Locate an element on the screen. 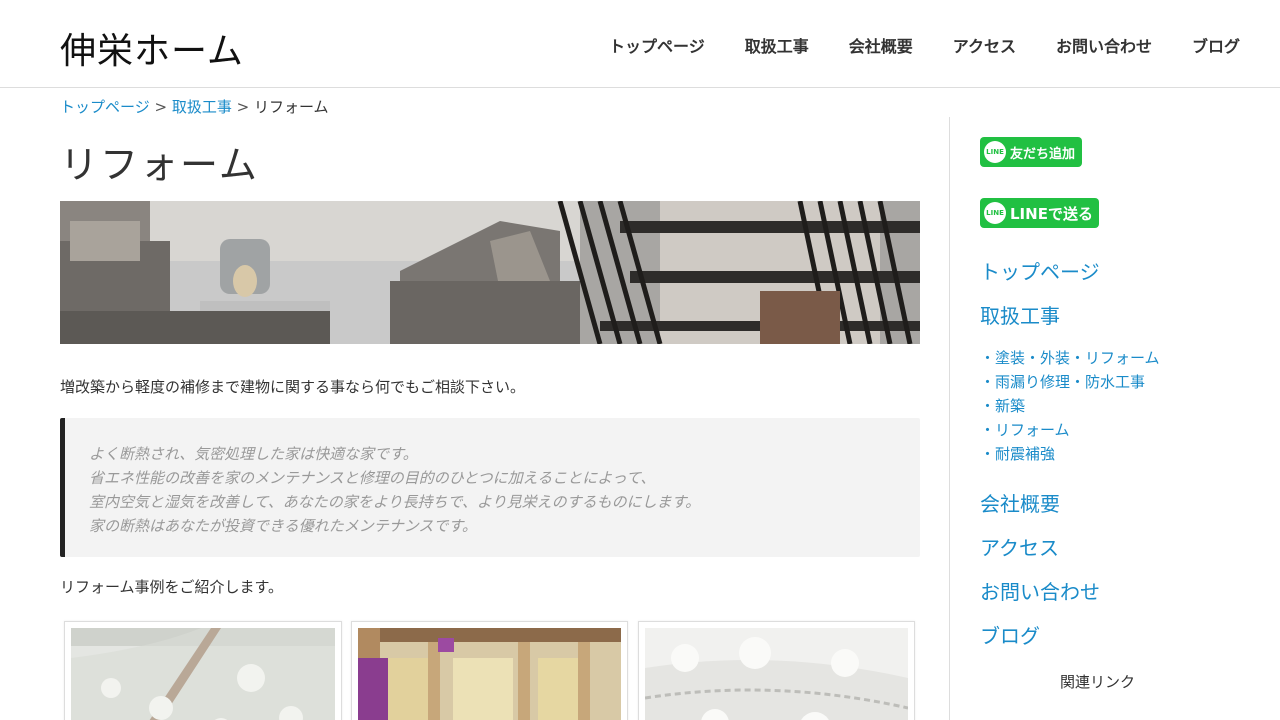  nav-top: トップページ is located at coordinates (657, 45).